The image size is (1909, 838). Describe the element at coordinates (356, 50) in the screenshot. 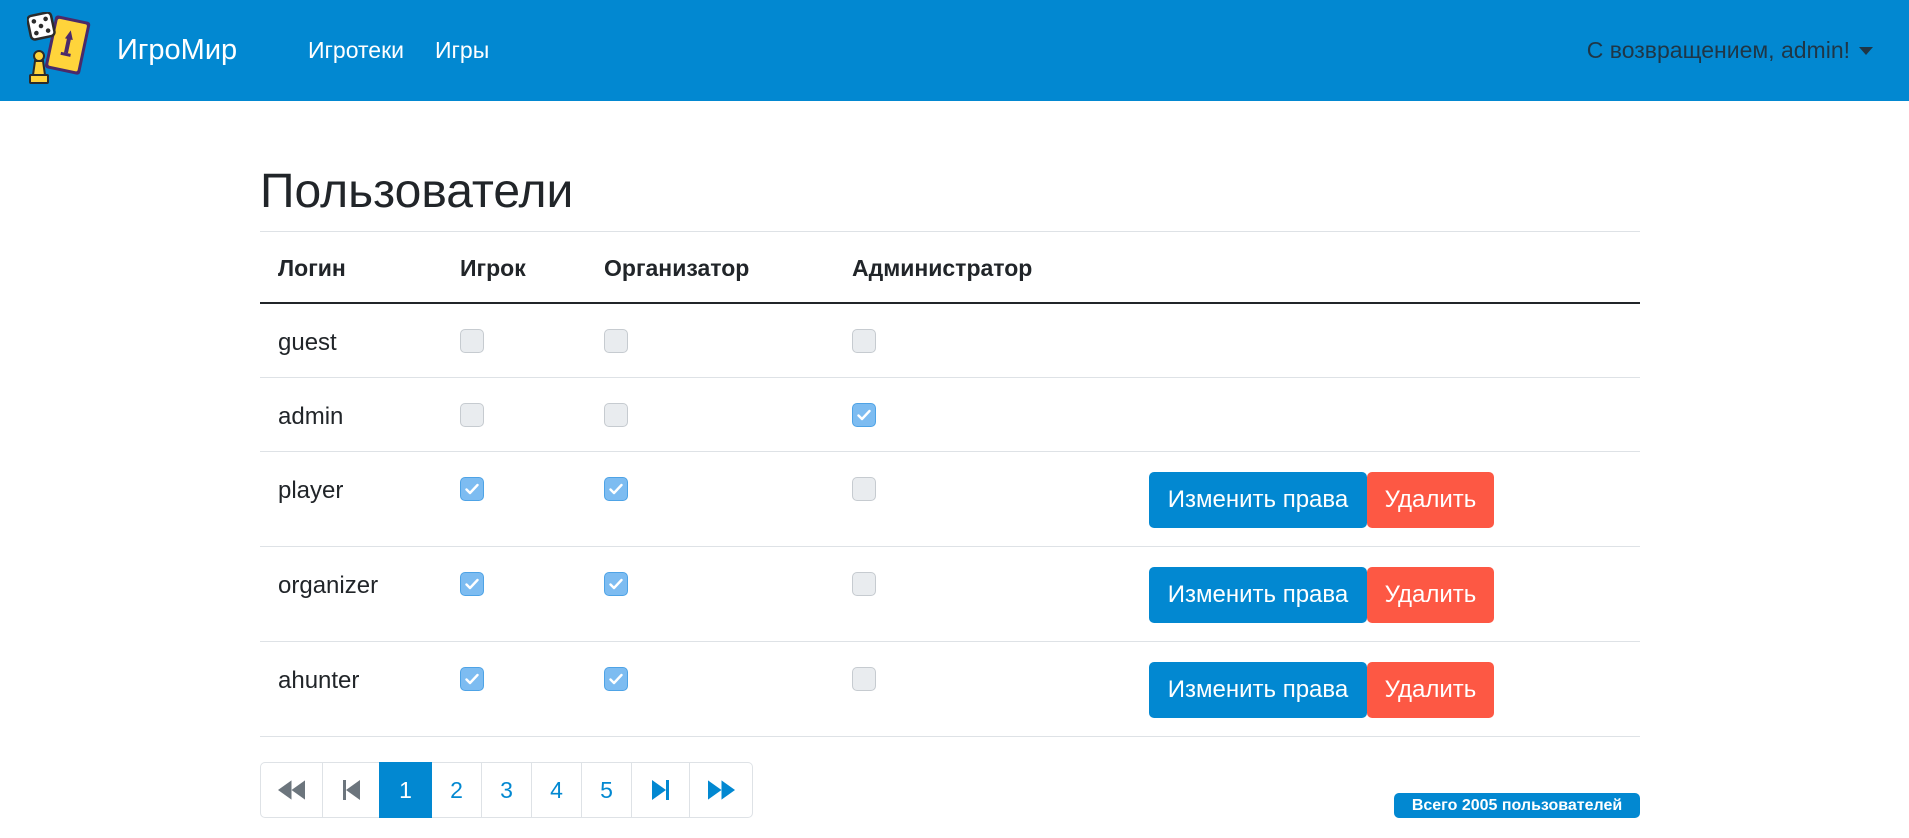

I see `nav-link-game-libraries: Игротеки` at that location.